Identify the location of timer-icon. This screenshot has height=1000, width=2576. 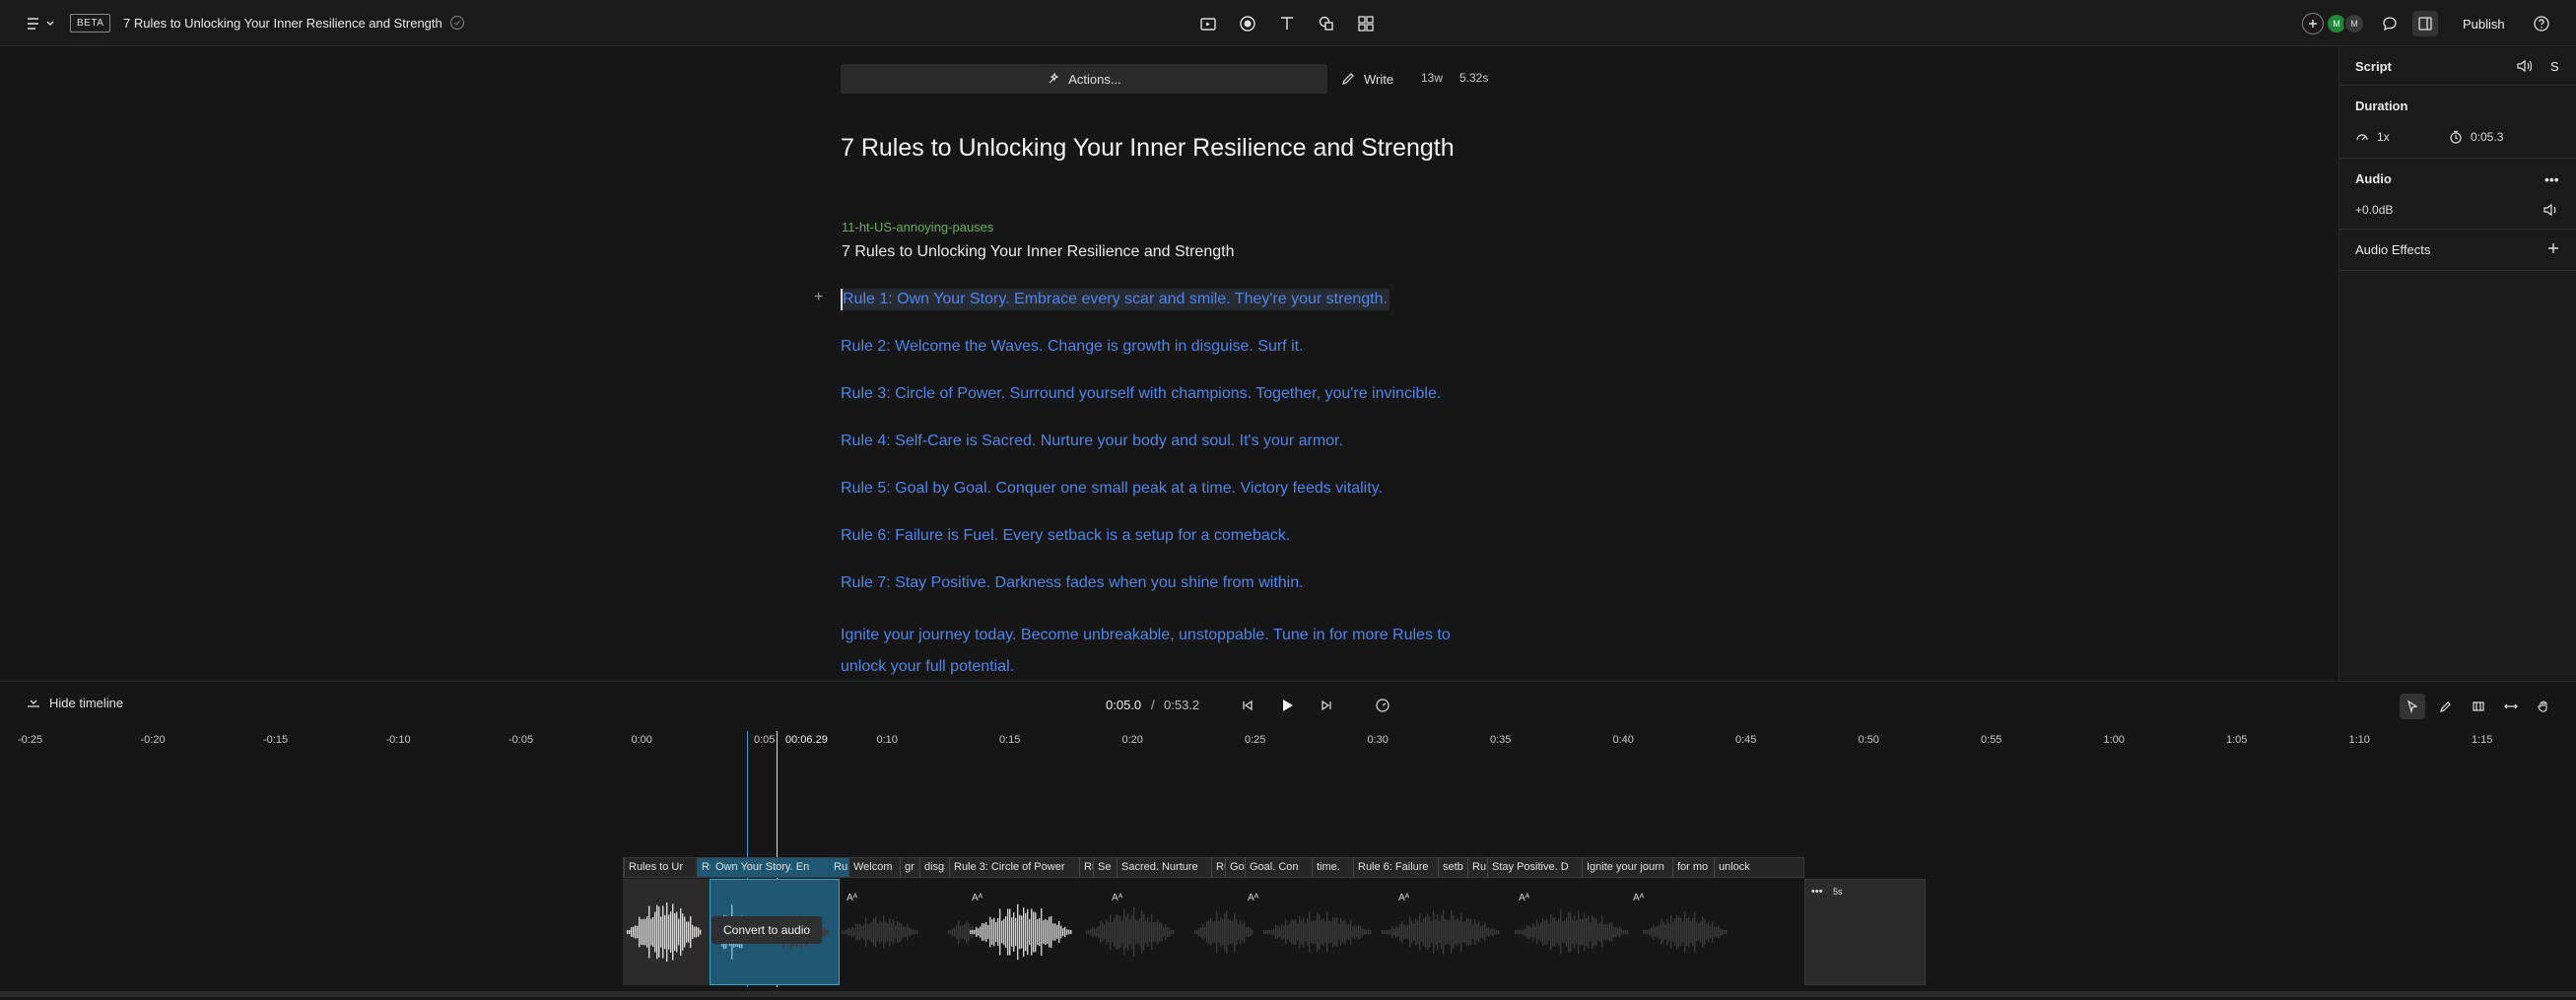
(2456, 137).